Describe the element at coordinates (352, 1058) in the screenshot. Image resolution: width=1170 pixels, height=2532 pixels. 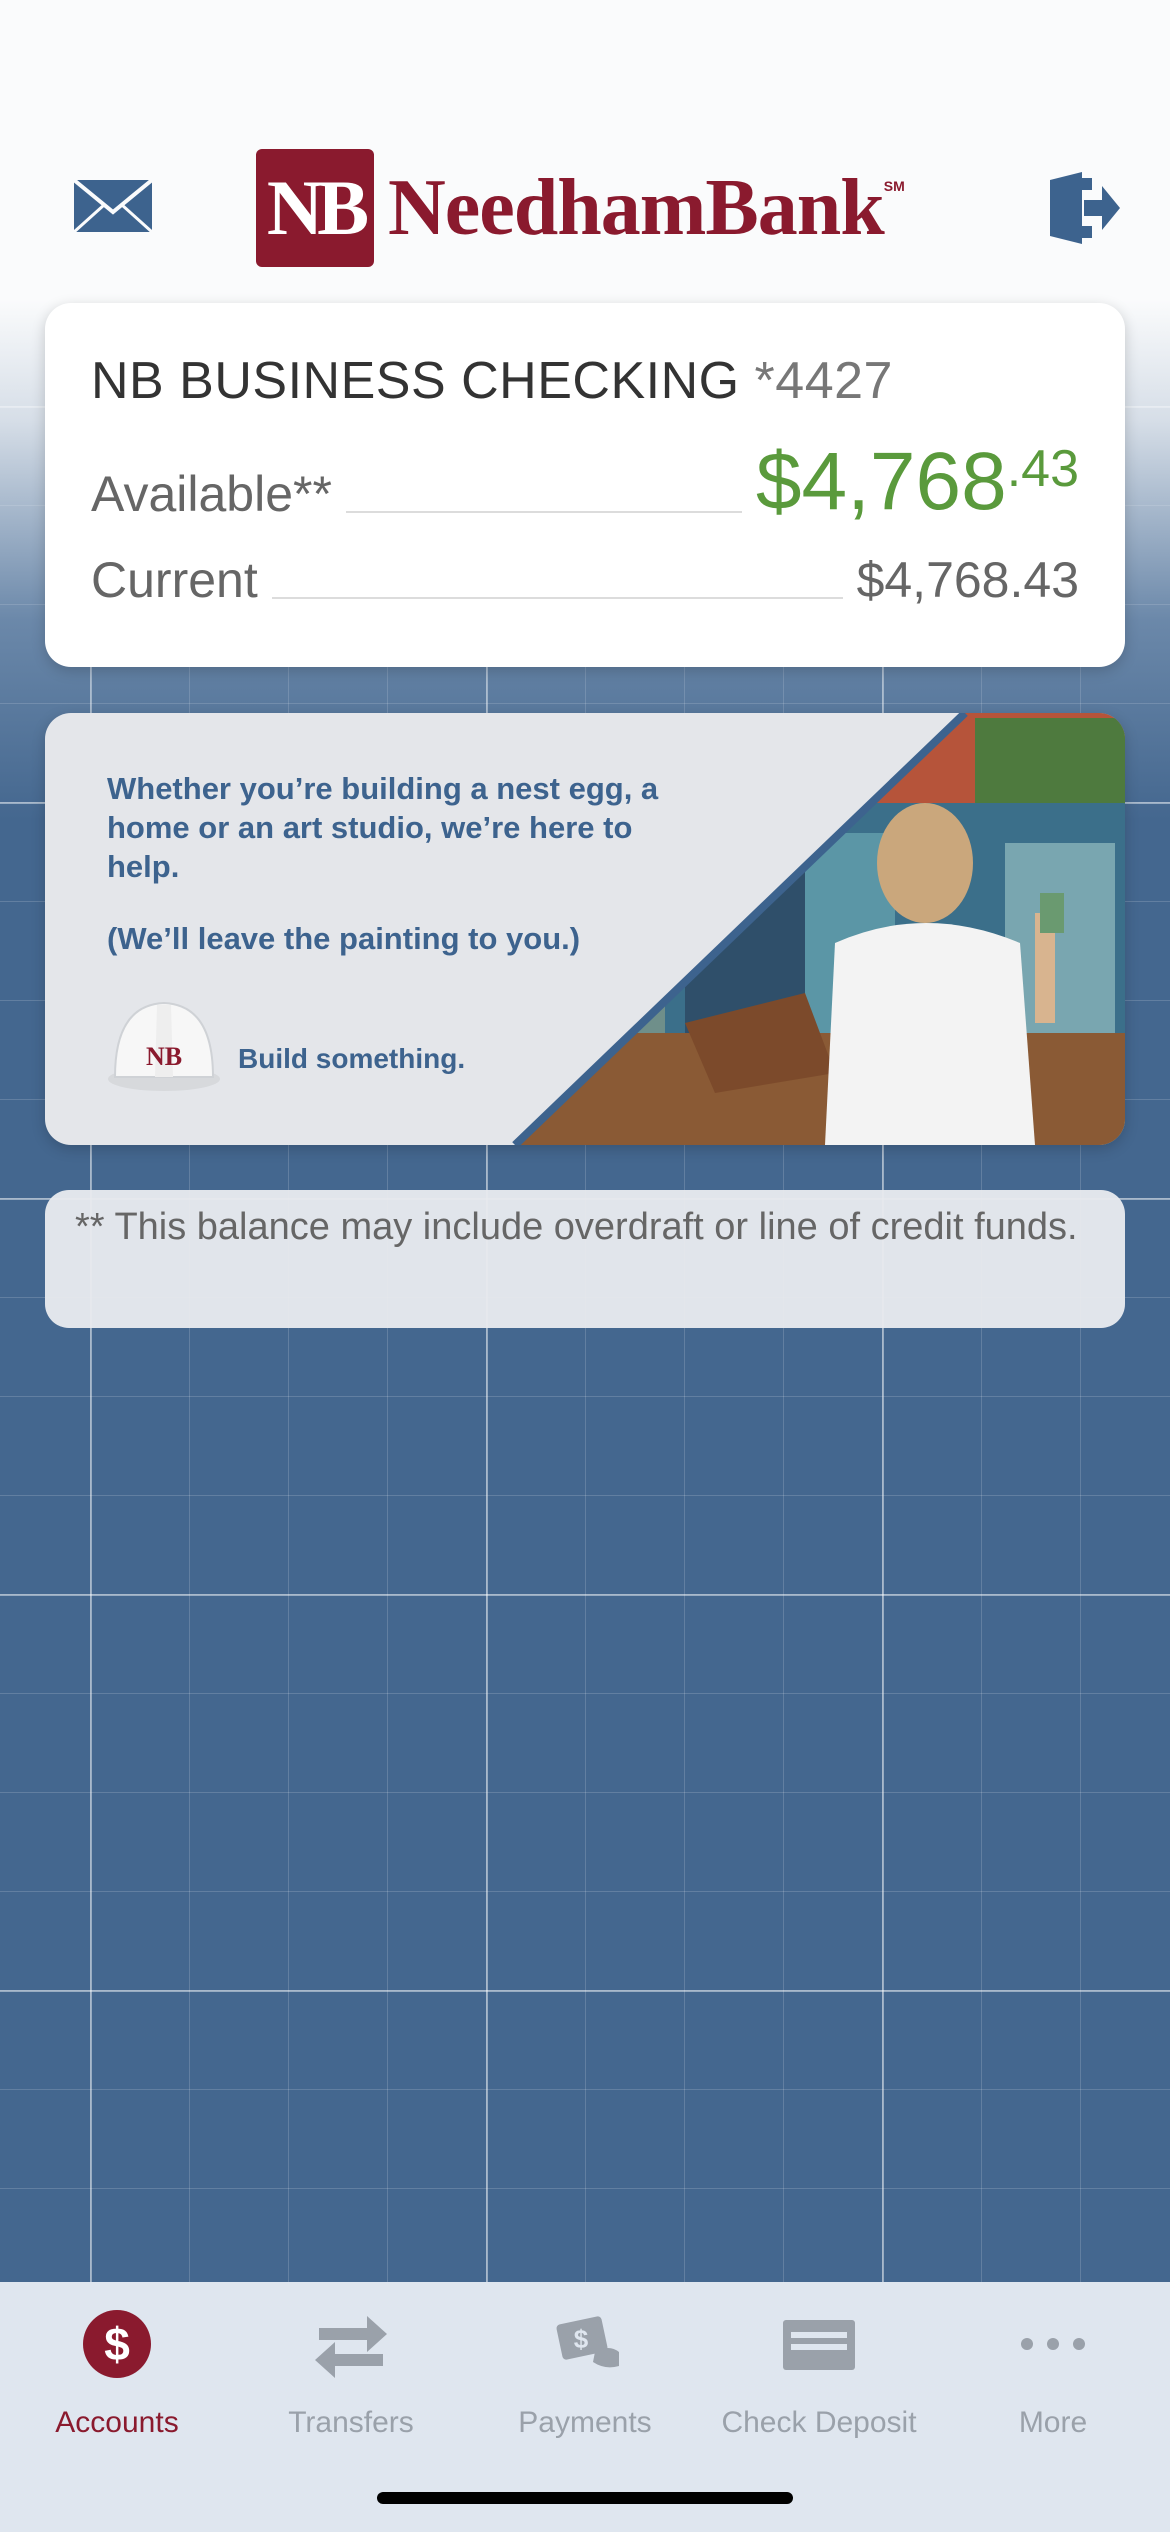
I see `promo-tagline: Build something.` at that location.